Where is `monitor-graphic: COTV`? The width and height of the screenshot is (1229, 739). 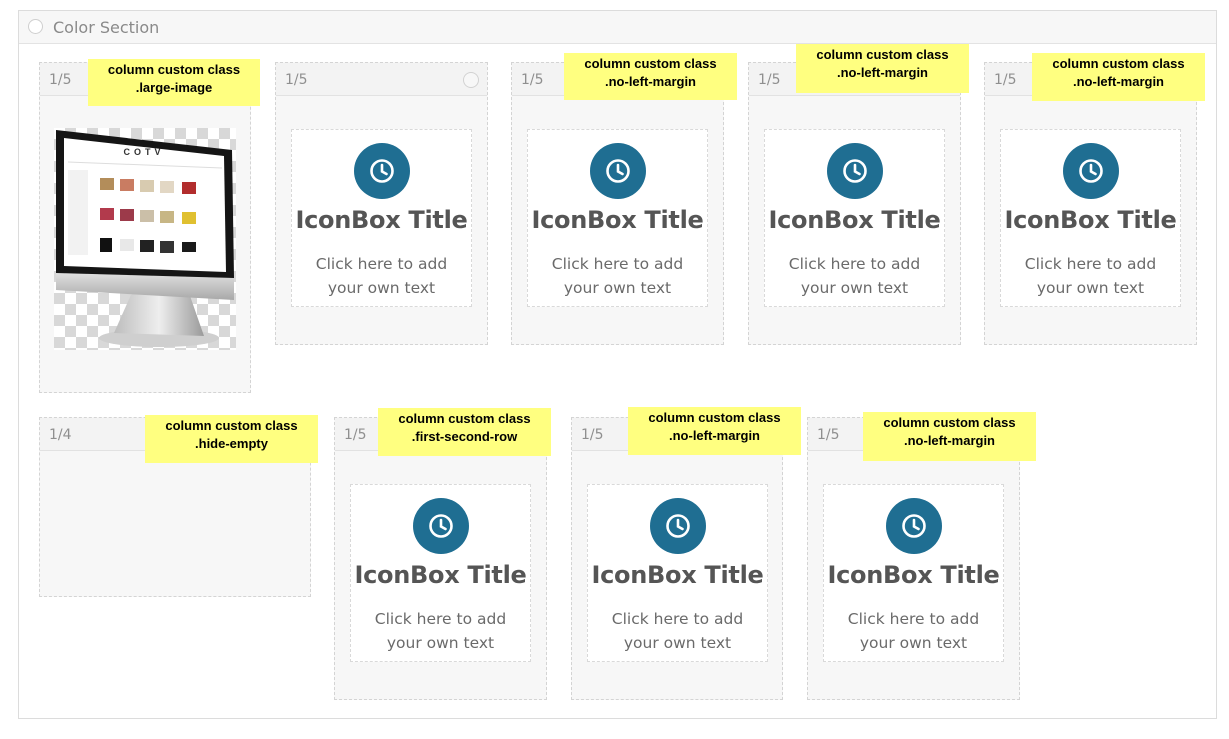 monitor-graphic: COTV is located at coordinates (145, 238).